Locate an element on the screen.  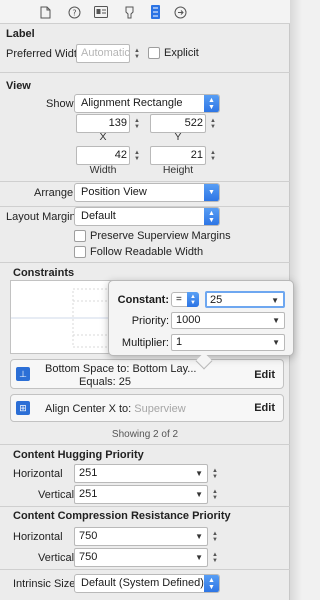
compression-vertical-label: Vertical is located at coordinates (56, 558).